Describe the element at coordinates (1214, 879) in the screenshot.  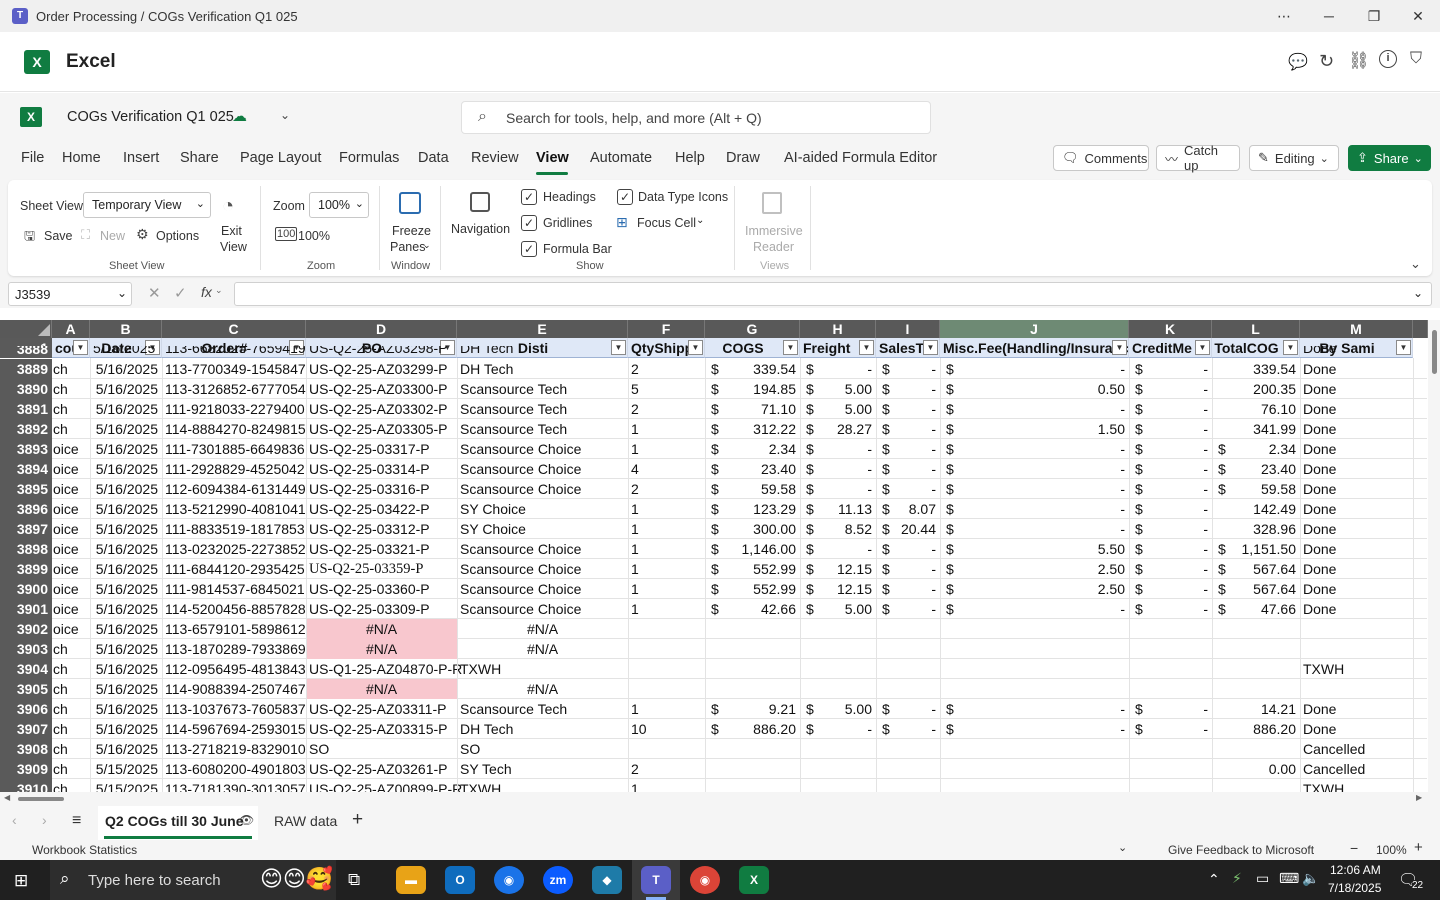
I see `tray-chevron-icon: ⌃` at that location.